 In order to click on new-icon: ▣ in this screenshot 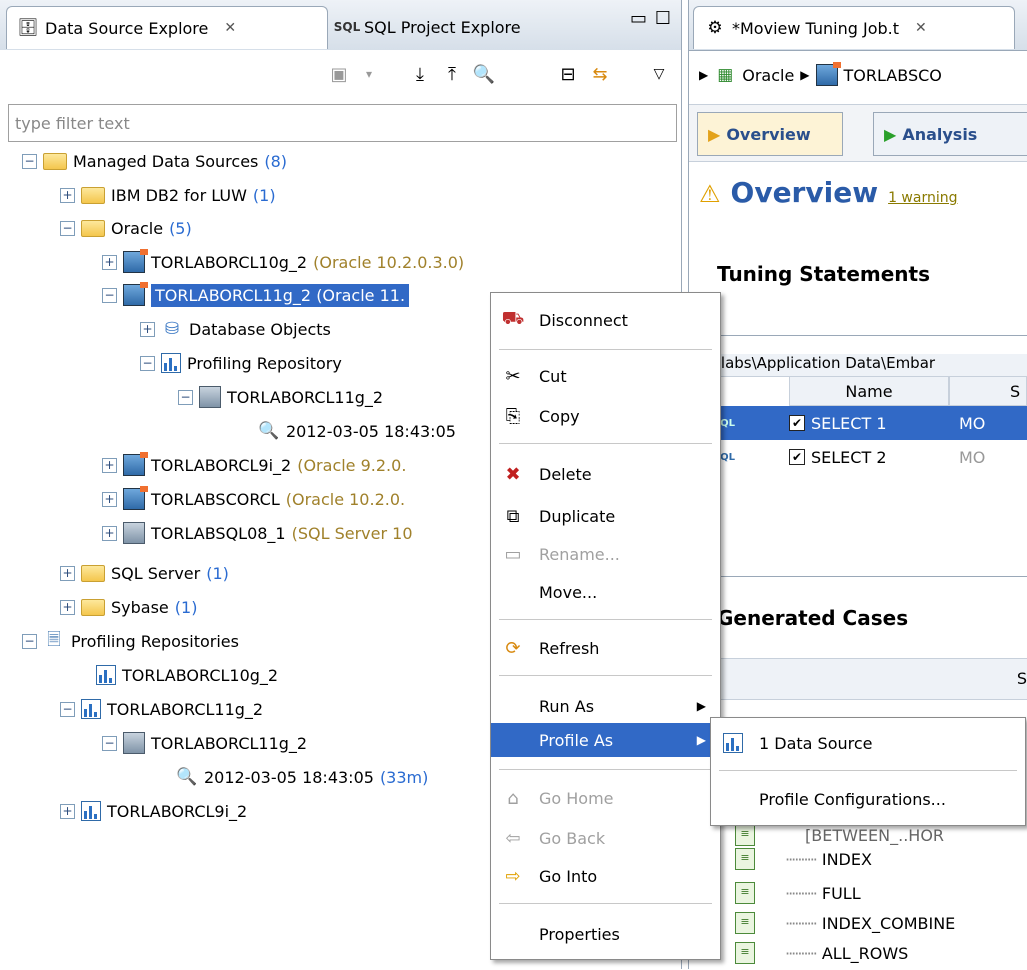, I will do `click(339, 74)`.